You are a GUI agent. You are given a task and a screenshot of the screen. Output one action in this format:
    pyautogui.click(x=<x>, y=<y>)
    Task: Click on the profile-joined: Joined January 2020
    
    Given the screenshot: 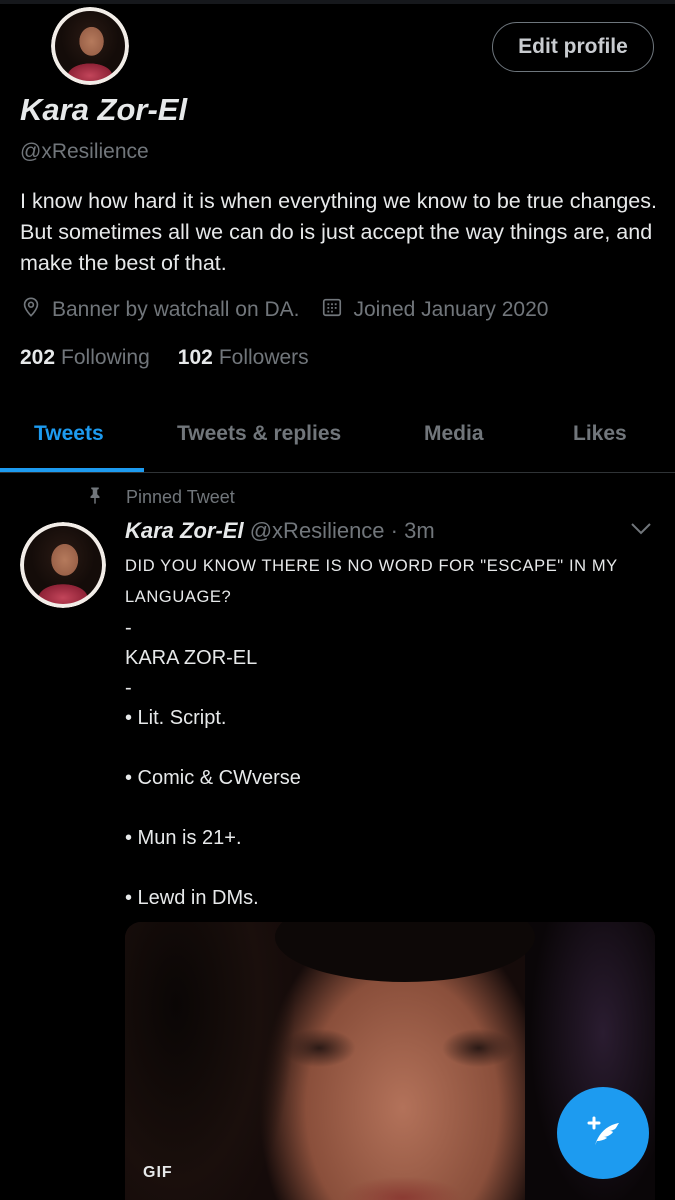 What is the action you would take?
    pyautogui.click(x=451, y=309)
    